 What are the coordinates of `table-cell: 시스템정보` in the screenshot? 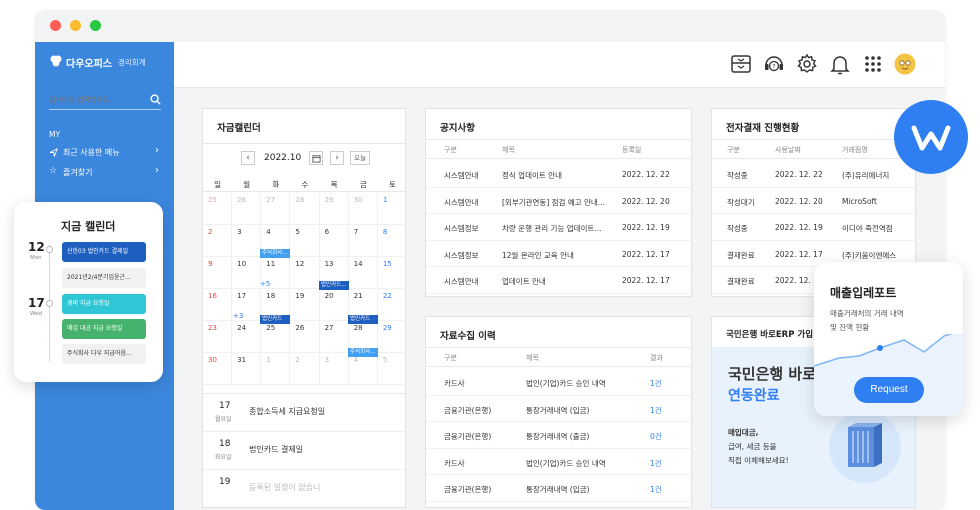 It's located at (461, 228).